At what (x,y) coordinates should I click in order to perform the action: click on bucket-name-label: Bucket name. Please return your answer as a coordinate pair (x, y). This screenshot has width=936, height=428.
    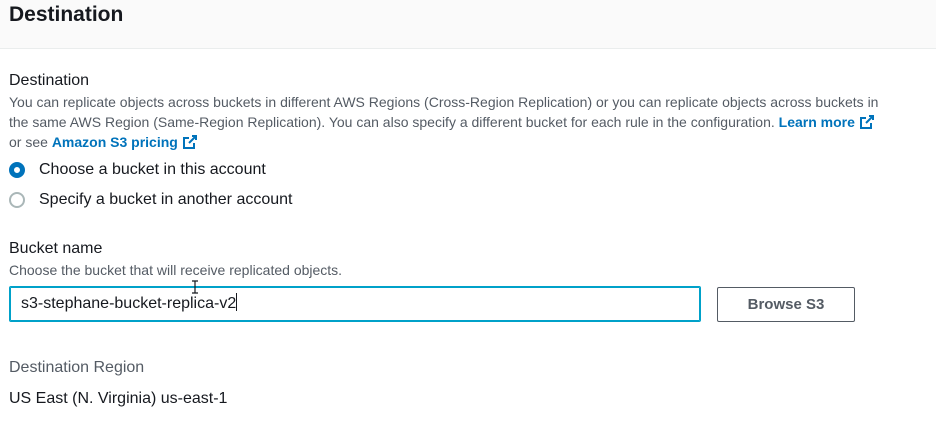
    Looking at the image, I should click on (56, 248).